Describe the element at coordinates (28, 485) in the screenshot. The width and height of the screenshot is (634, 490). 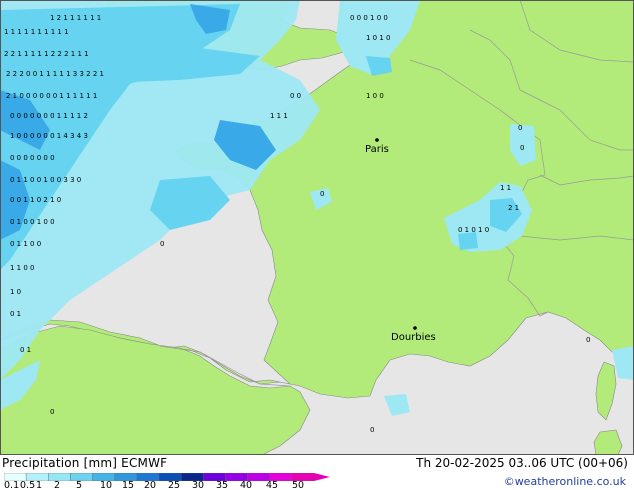
I see `colorbar-tick-label: 0.5` at that location.